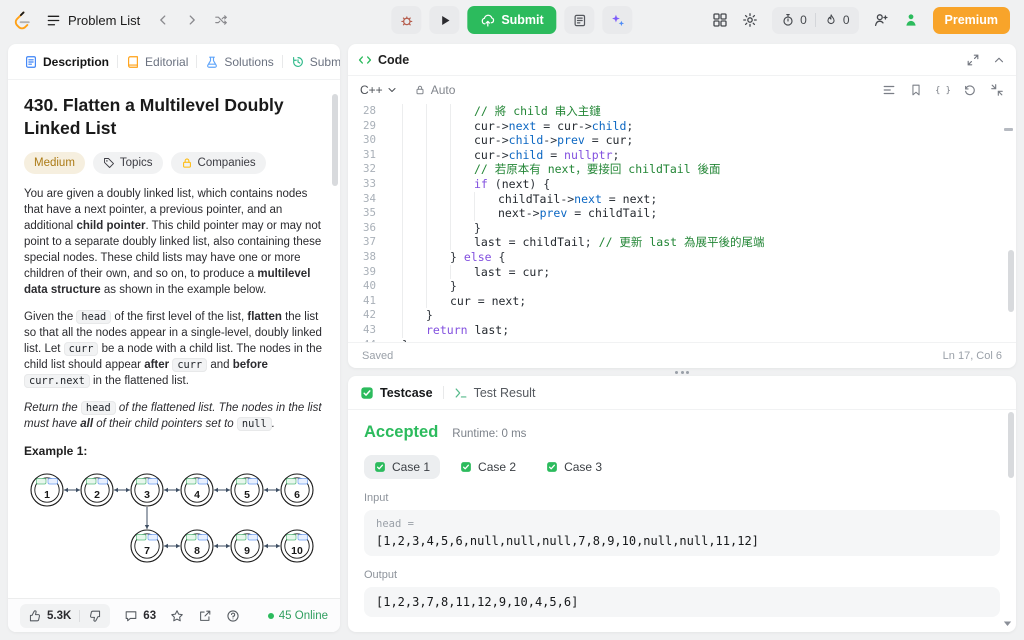 This screenshot has width=1024, height=640. I want to click on input-field-name: head =, so click(395, 524).